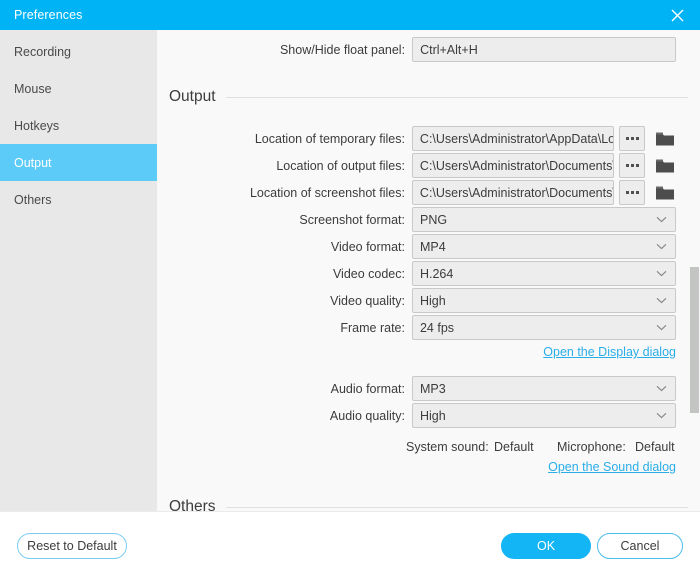  I want to click on output-files-open-folder-button, so click(665, 165).